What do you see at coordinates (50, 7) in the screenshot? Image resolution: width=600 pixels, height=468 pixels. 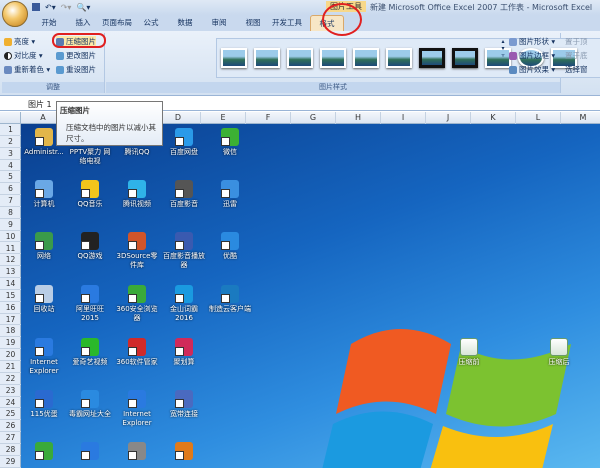 I see `undo-icon: ↶▾` at bounding box center [50, 7].